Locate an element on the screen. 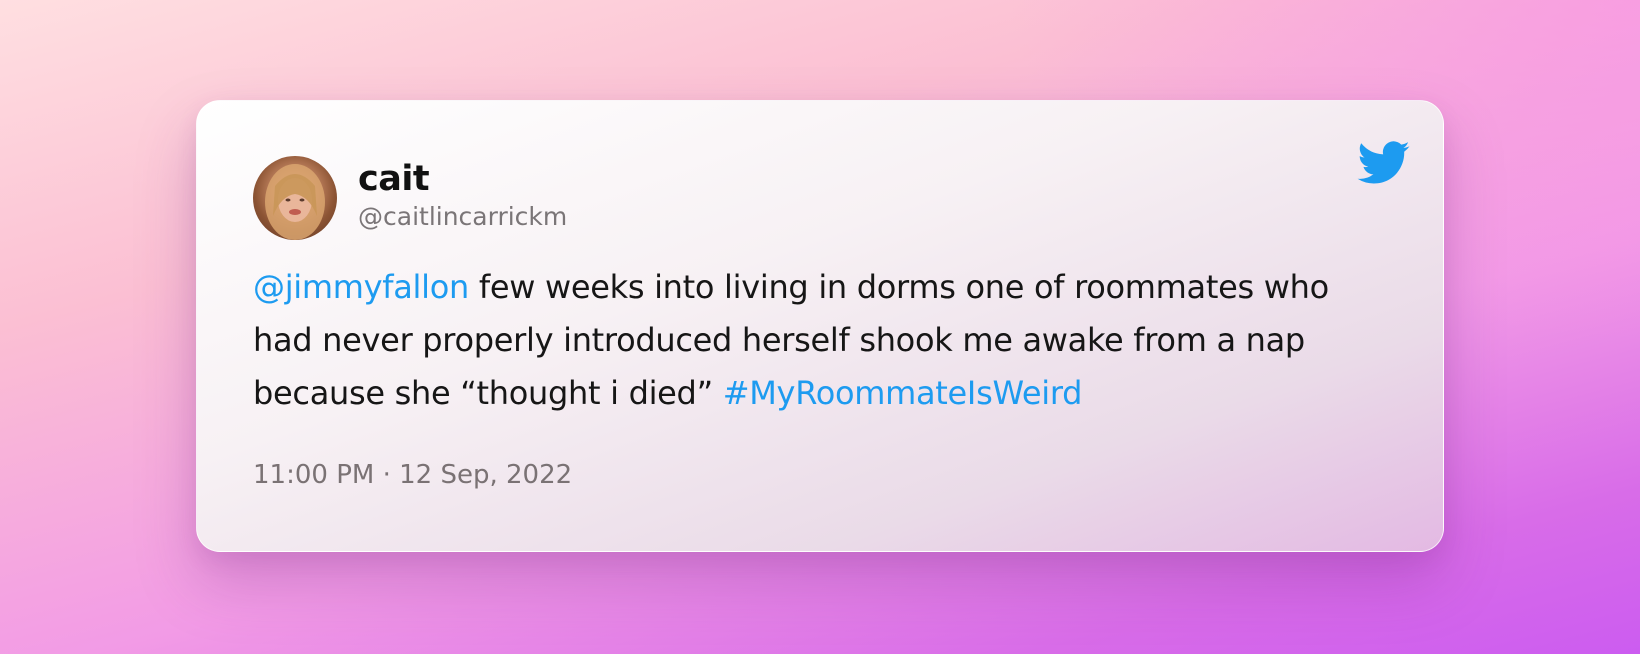 The image size is (1640, 654). avatar-photo is located at coordinates (295, 202).